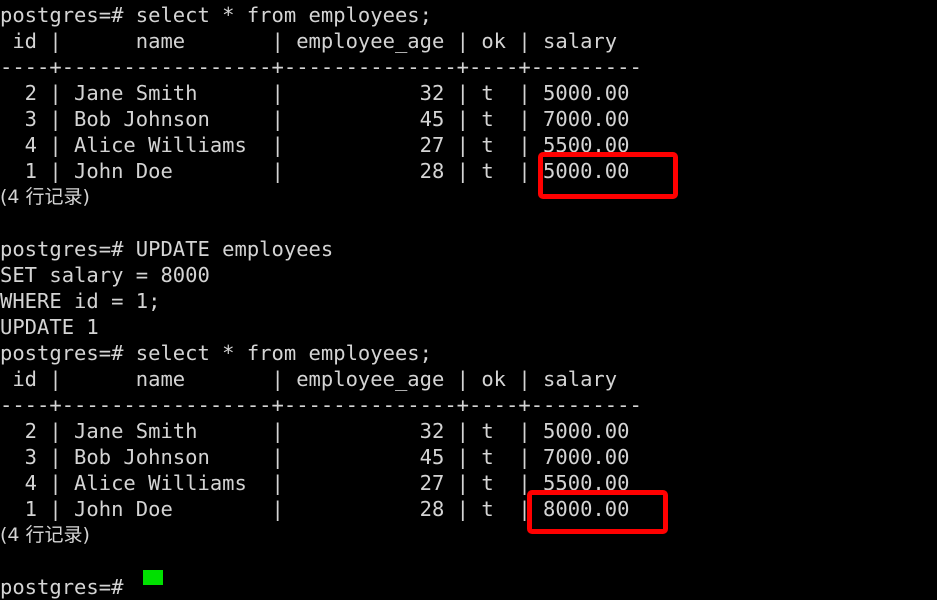  Describe the element at coordinates (315, 509) in the screenshot. I see `table-row: 1 | John Doe | 28 | t | 8000.00` at that location.